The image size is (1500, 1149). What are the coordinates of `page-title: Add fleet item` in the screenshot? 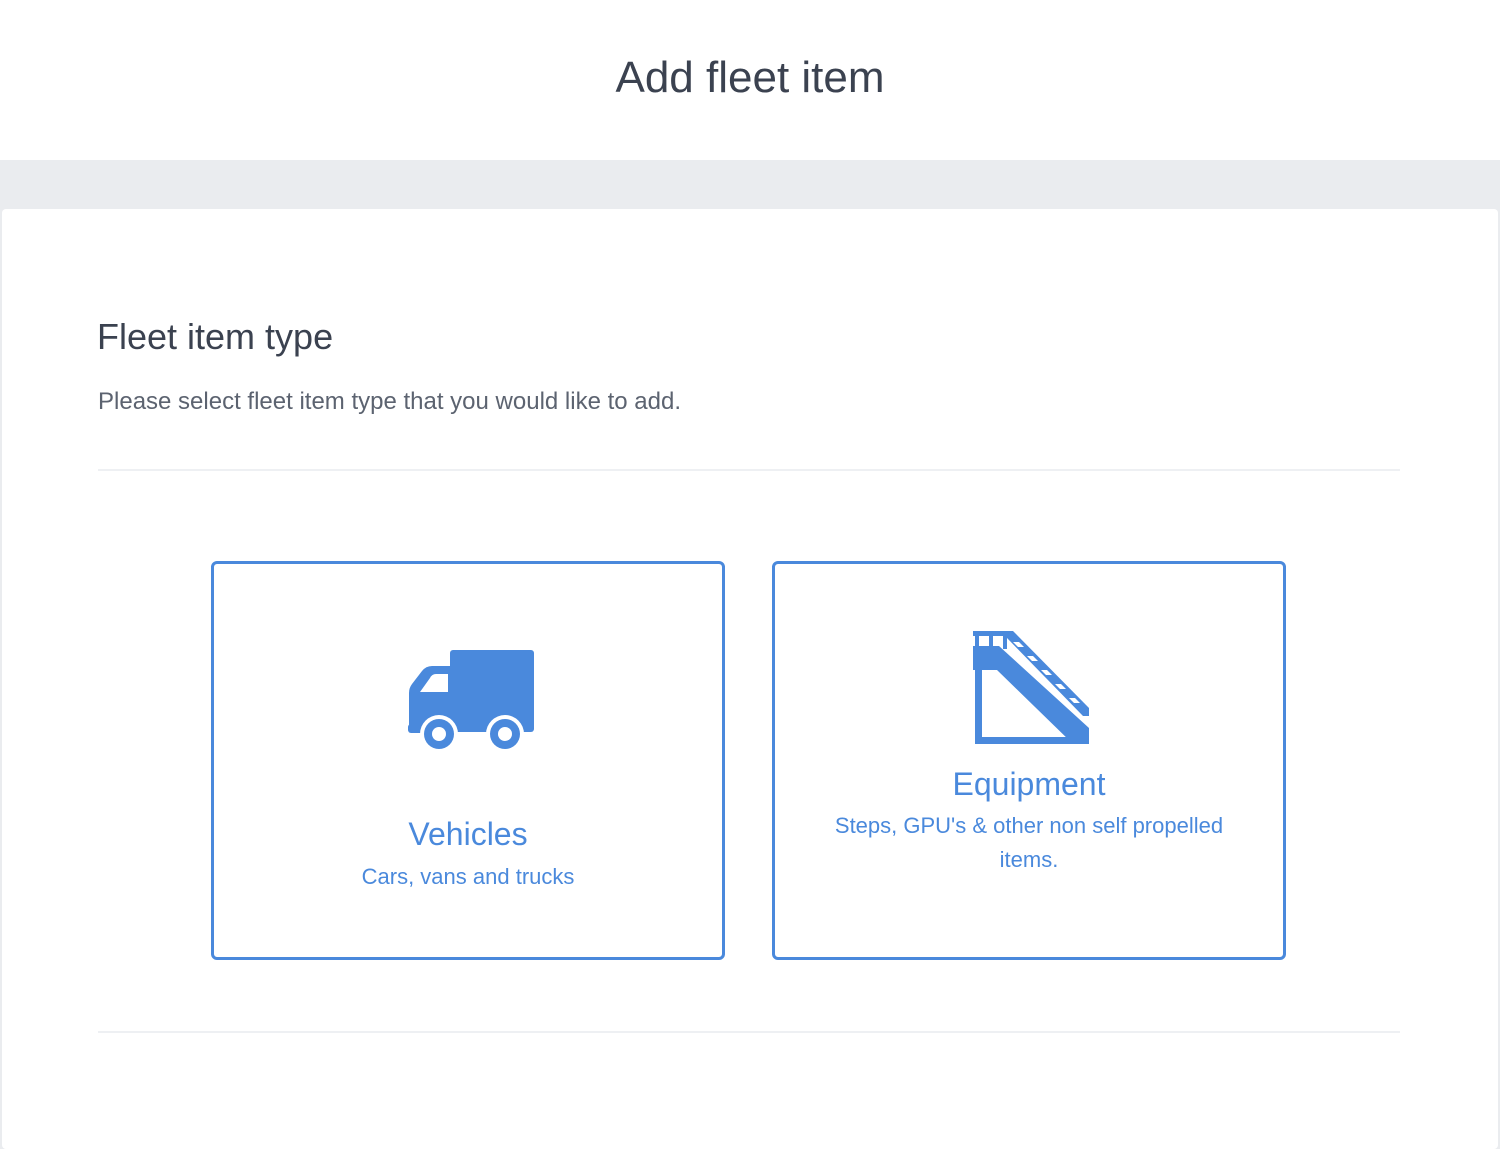 It's located at (750, 77).